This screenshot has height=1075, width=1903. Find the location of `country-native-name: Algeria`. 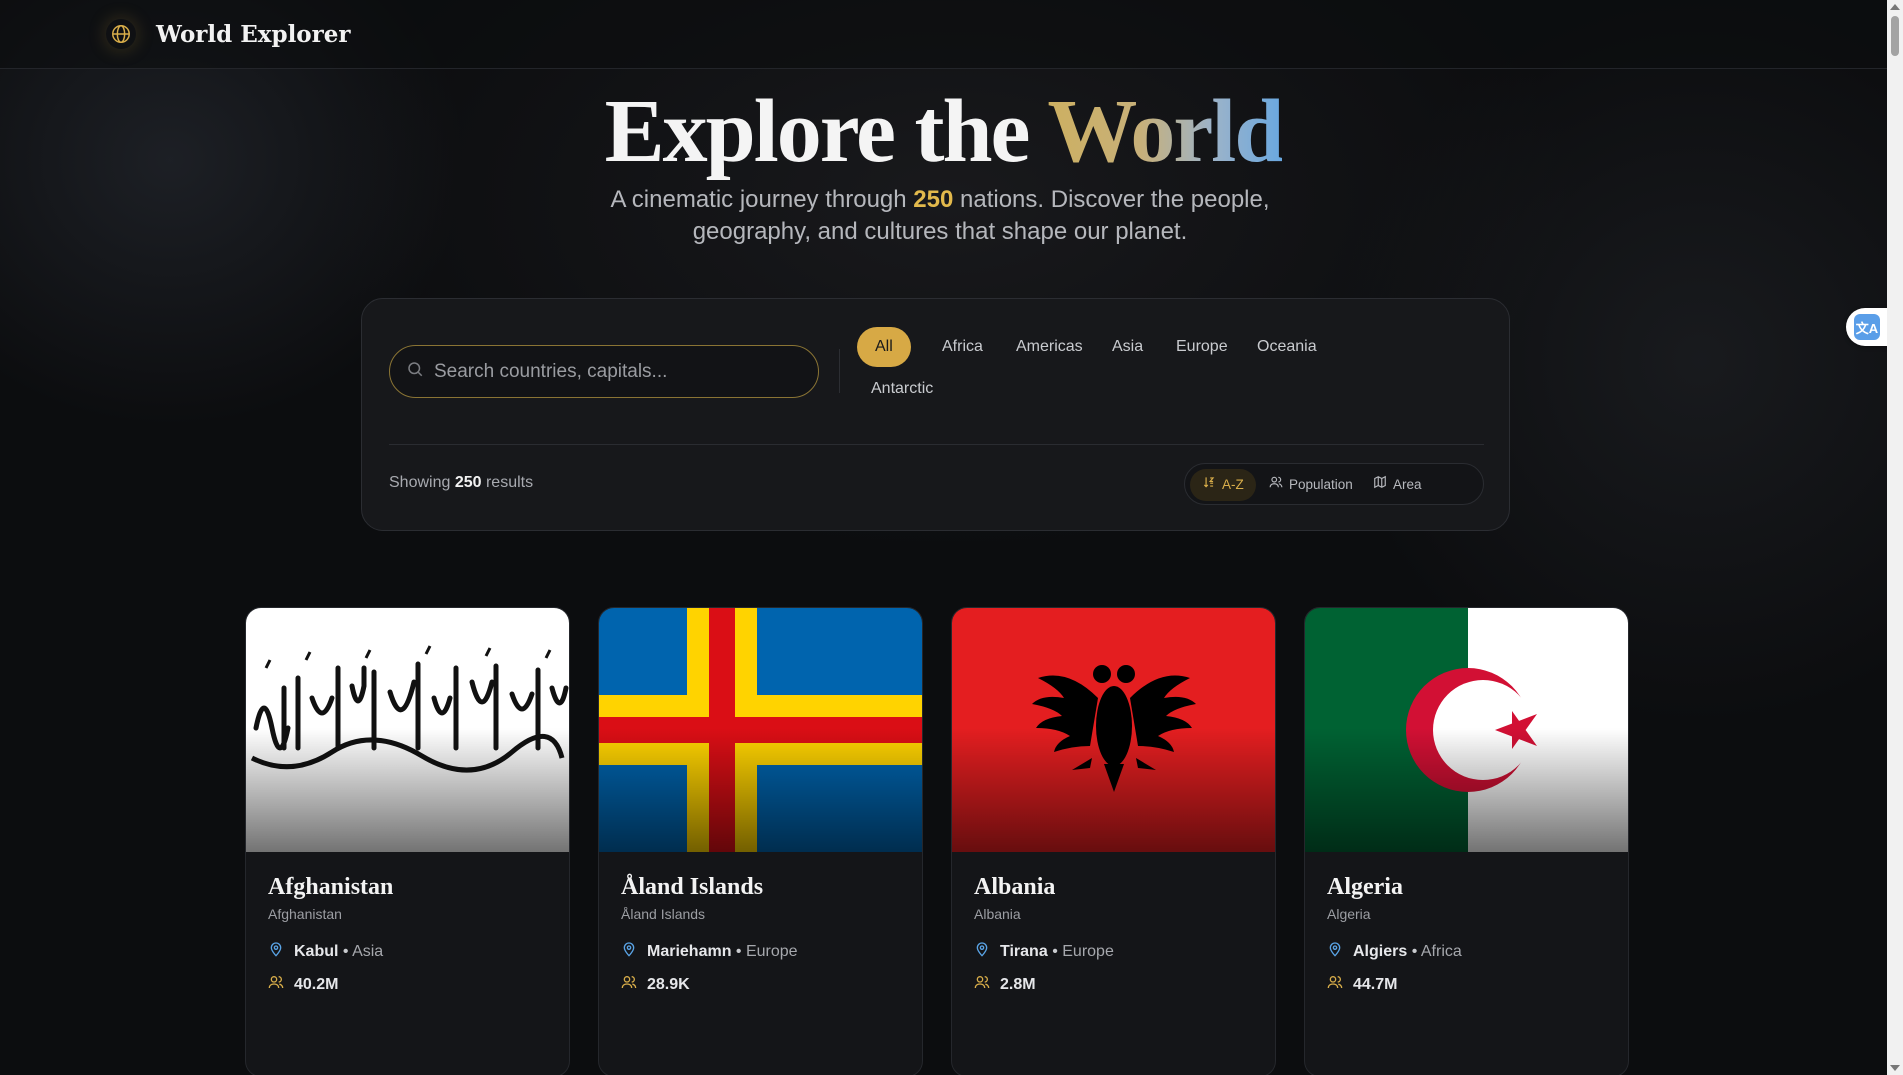

country-native-name: Algeria is located at coordinates (1349, 914).